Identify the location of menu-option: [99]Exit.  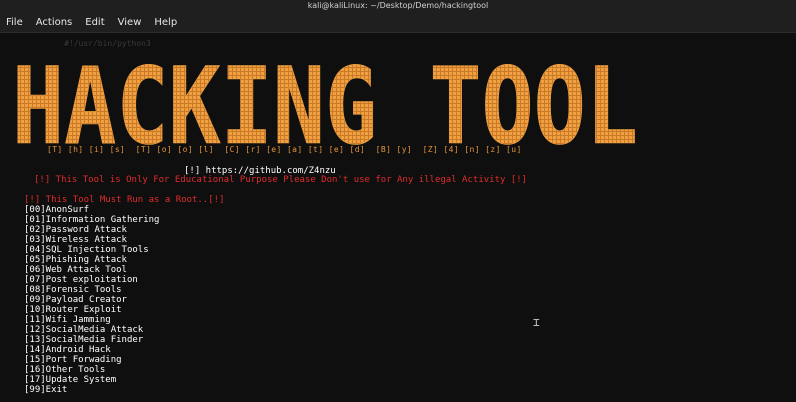
(46, 390).